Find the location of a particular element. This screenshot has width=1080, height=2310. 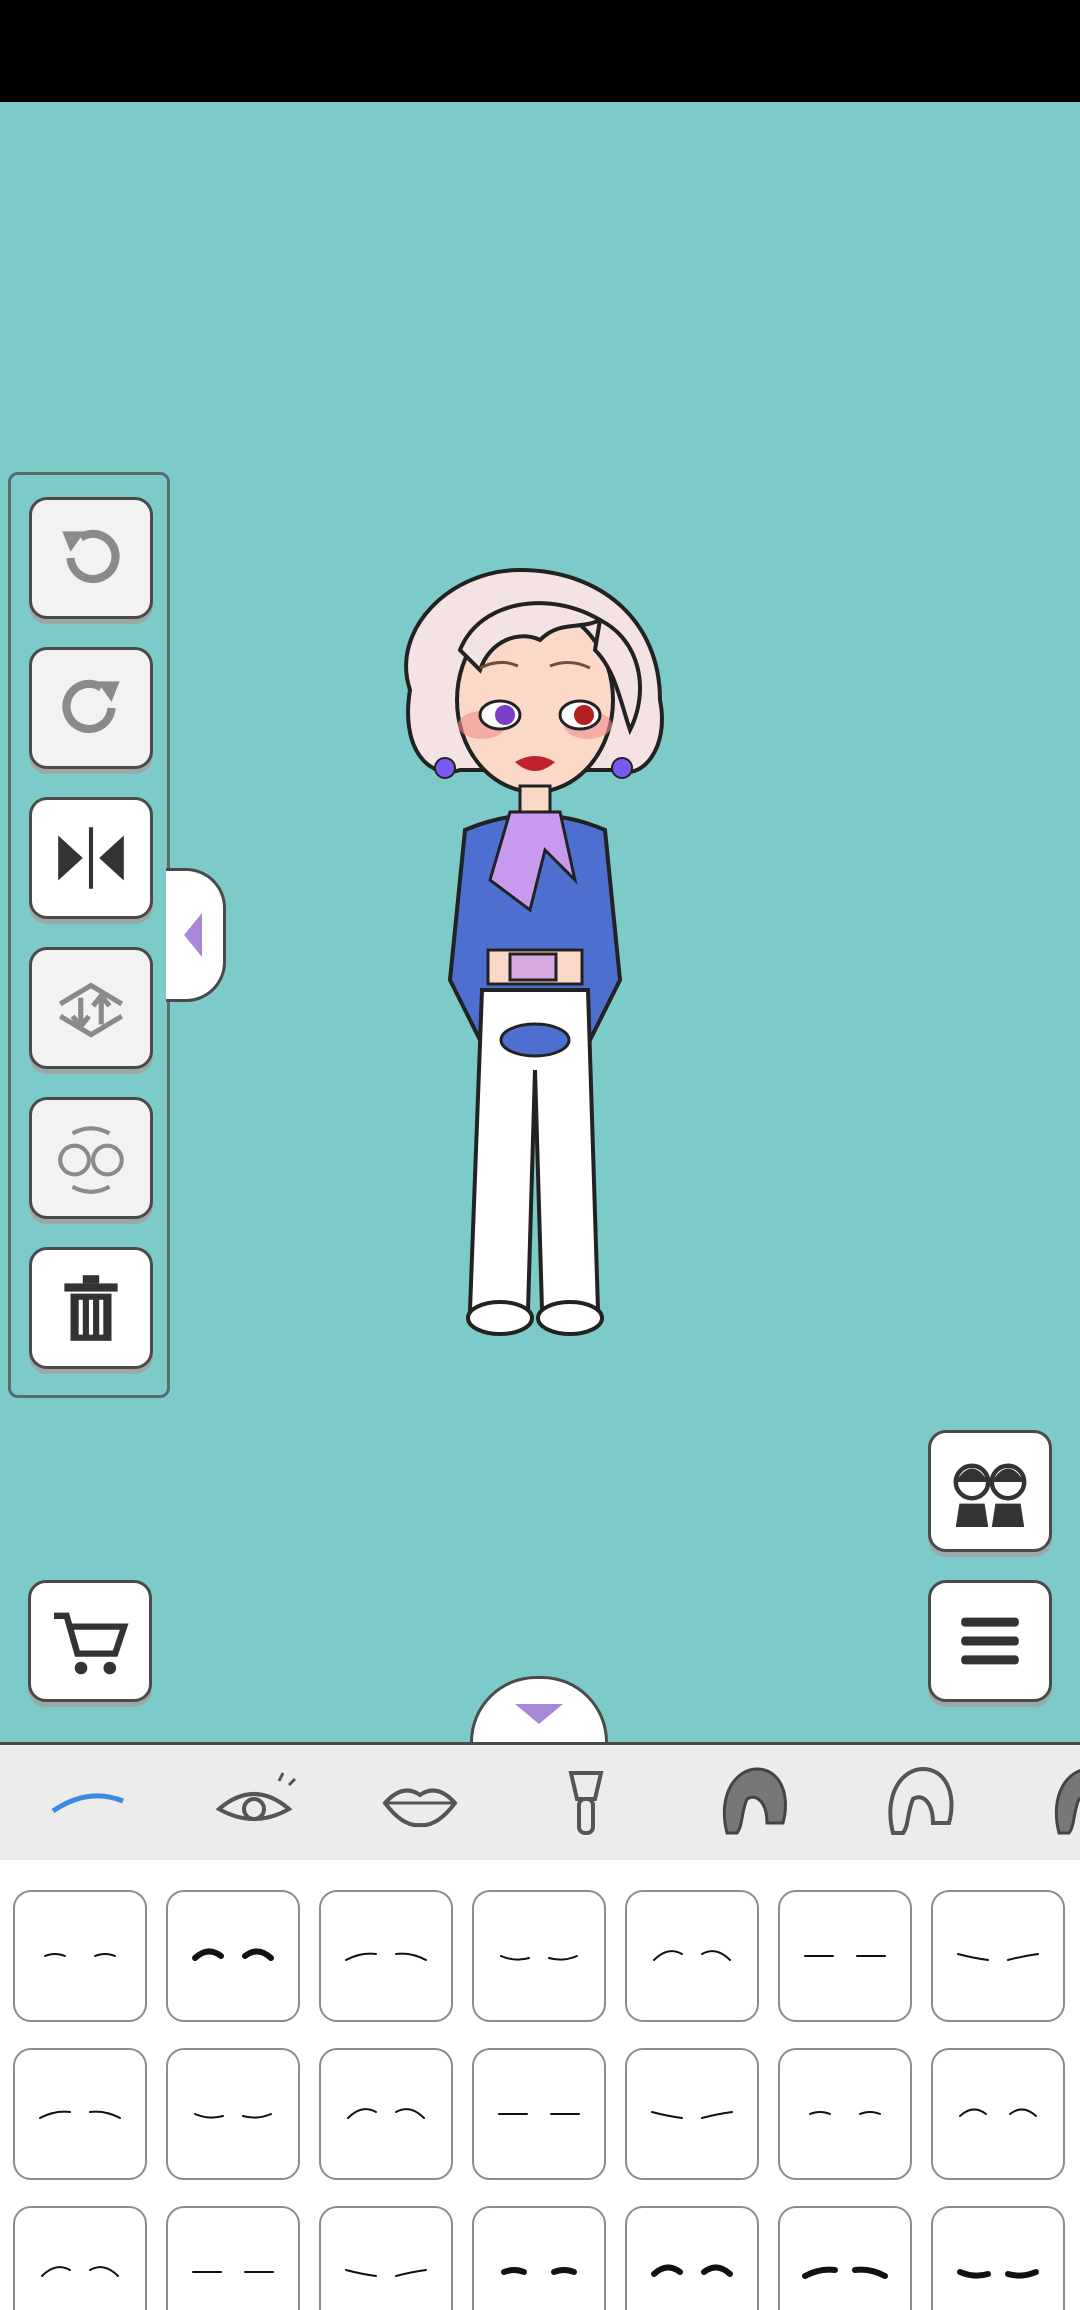

eyebrow-icon is located at coordinates (87, 1803).